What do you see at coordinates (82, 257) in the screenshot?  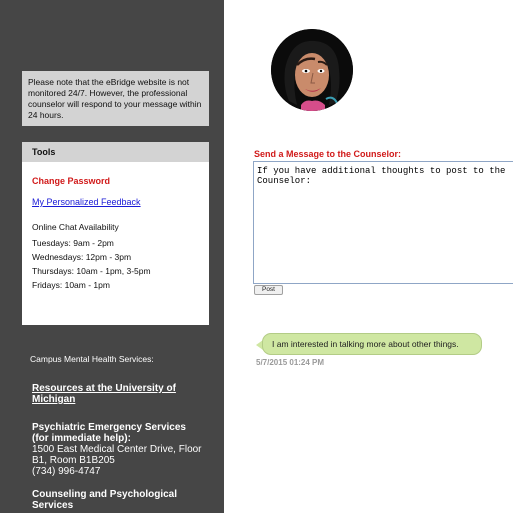 I see `availability-item: Wednesdays: 12pm - 3pm` at bounding box center [82, 257].